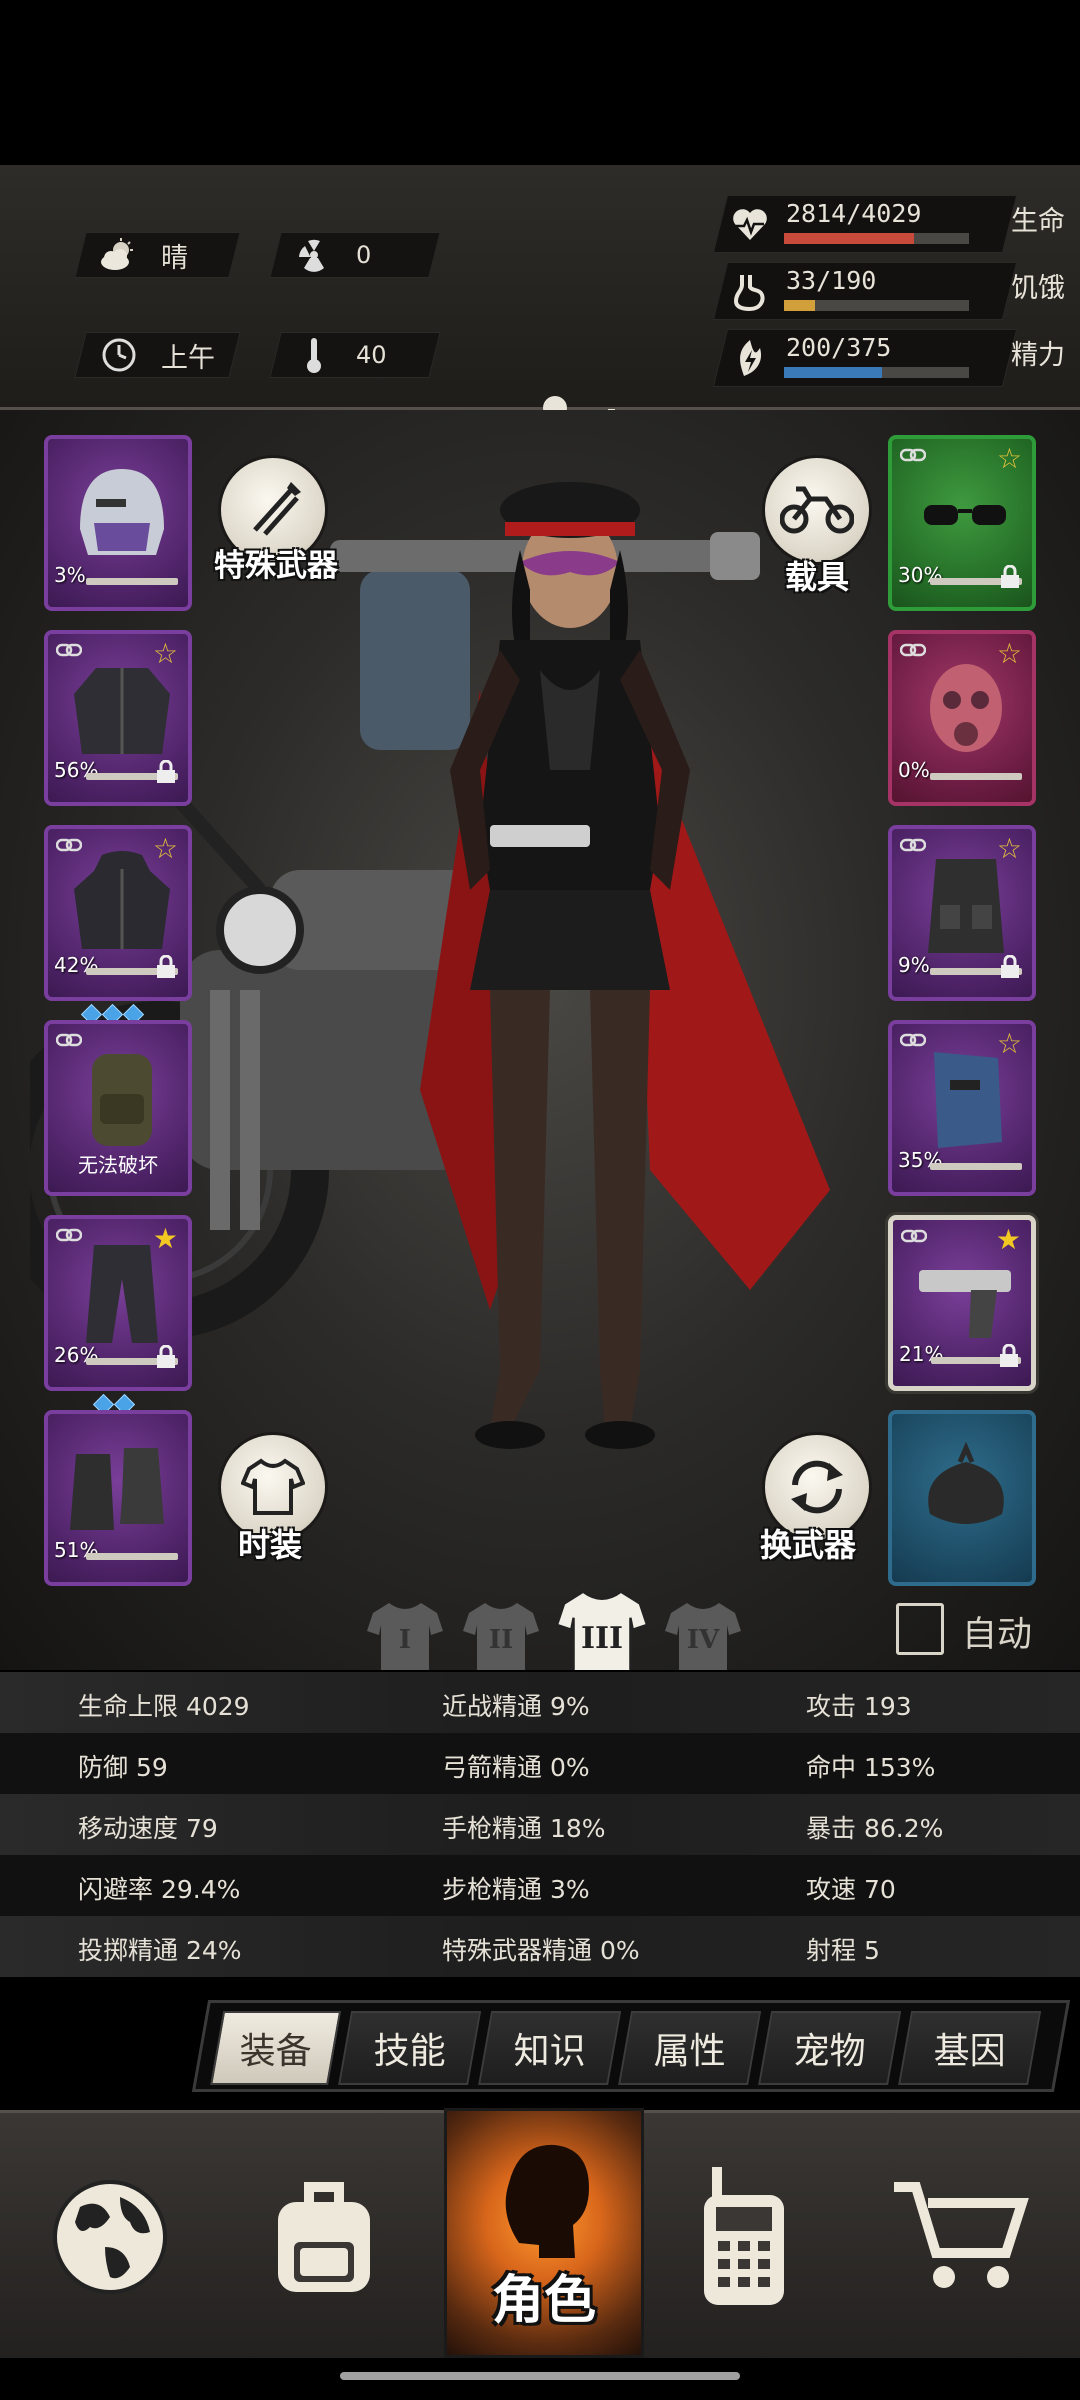 Image resolution: width=1080 pixels, height=2400 pixels. Describe the element at coordinates (854, 213) in the screenshot. I see `health-value: 2814/4029` at that location.